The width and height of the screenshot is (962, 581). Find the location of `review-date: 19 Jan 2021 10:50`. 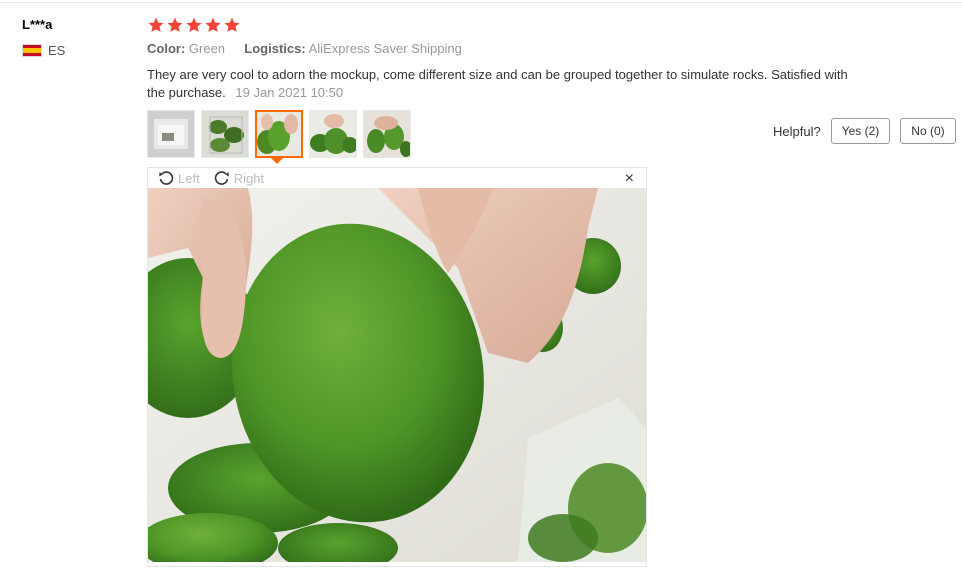

review-date: 19 Jan 2021 10:50 is located at coordinates (289, 92).